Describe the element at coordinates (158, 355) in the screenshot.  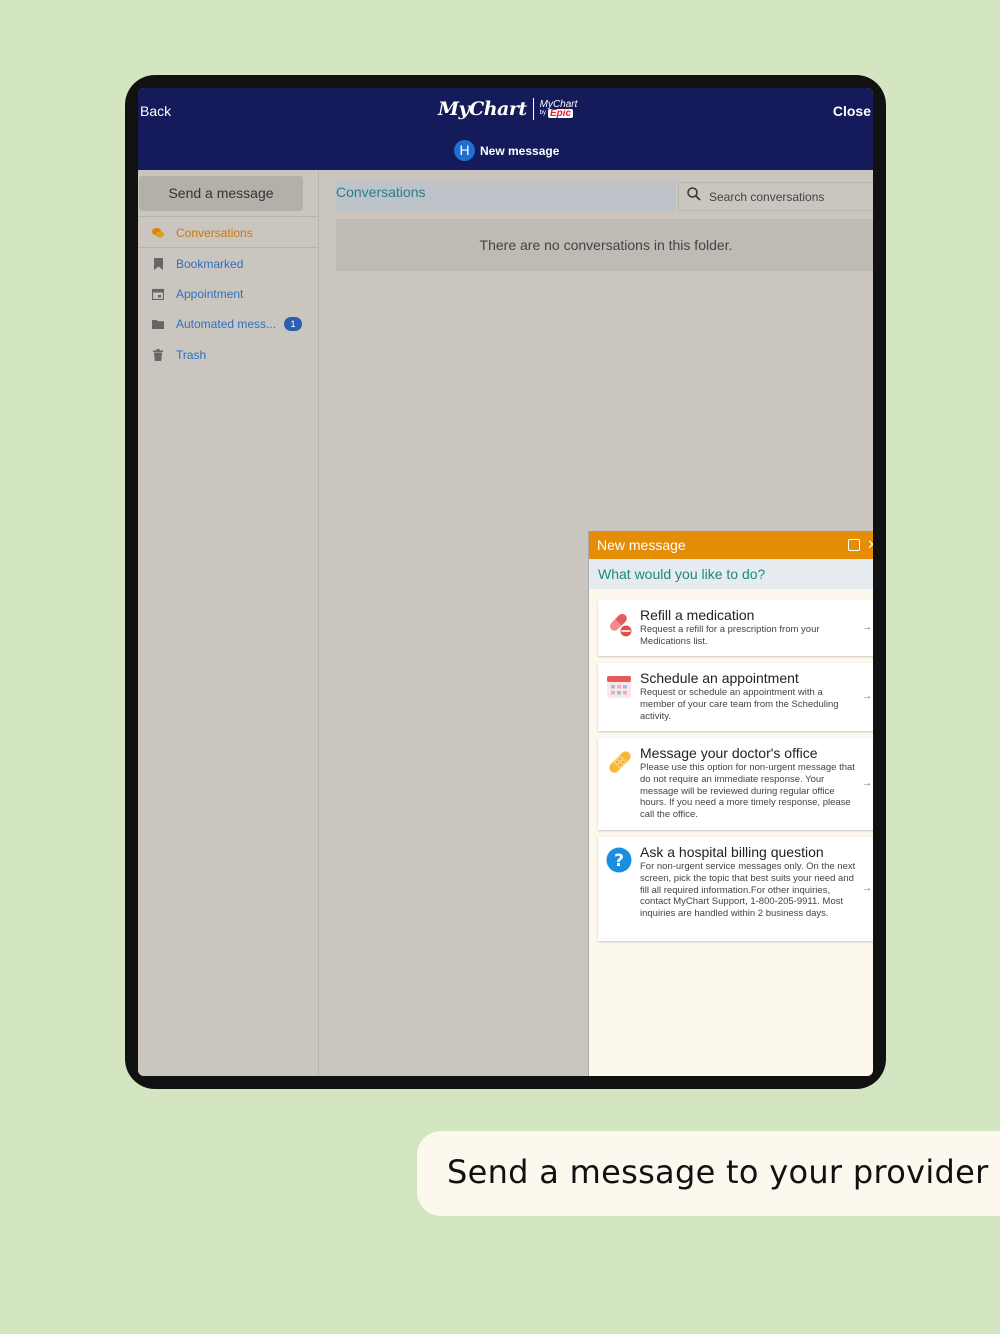
I see `trash-icon` at that location.